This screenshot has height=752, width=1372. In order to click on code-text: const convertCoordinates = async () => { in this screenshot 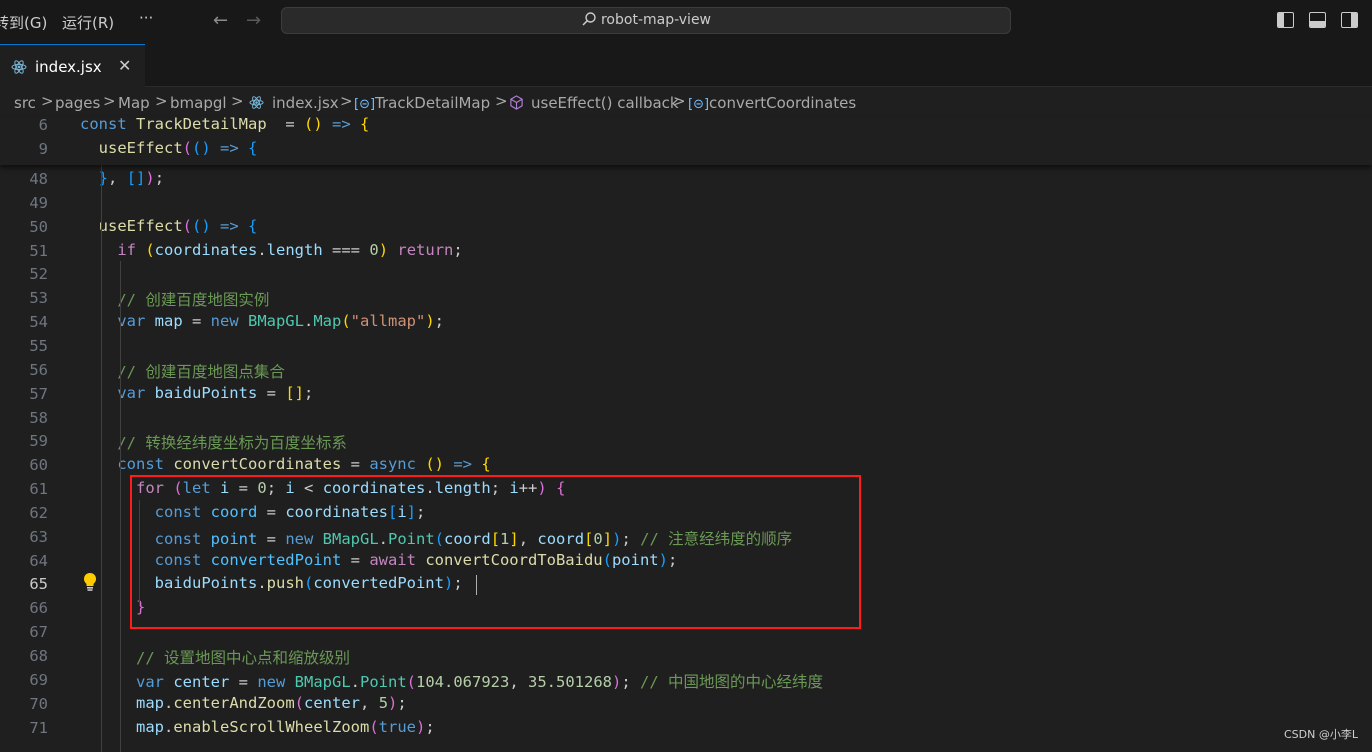, I will do `click(285, 464)`.